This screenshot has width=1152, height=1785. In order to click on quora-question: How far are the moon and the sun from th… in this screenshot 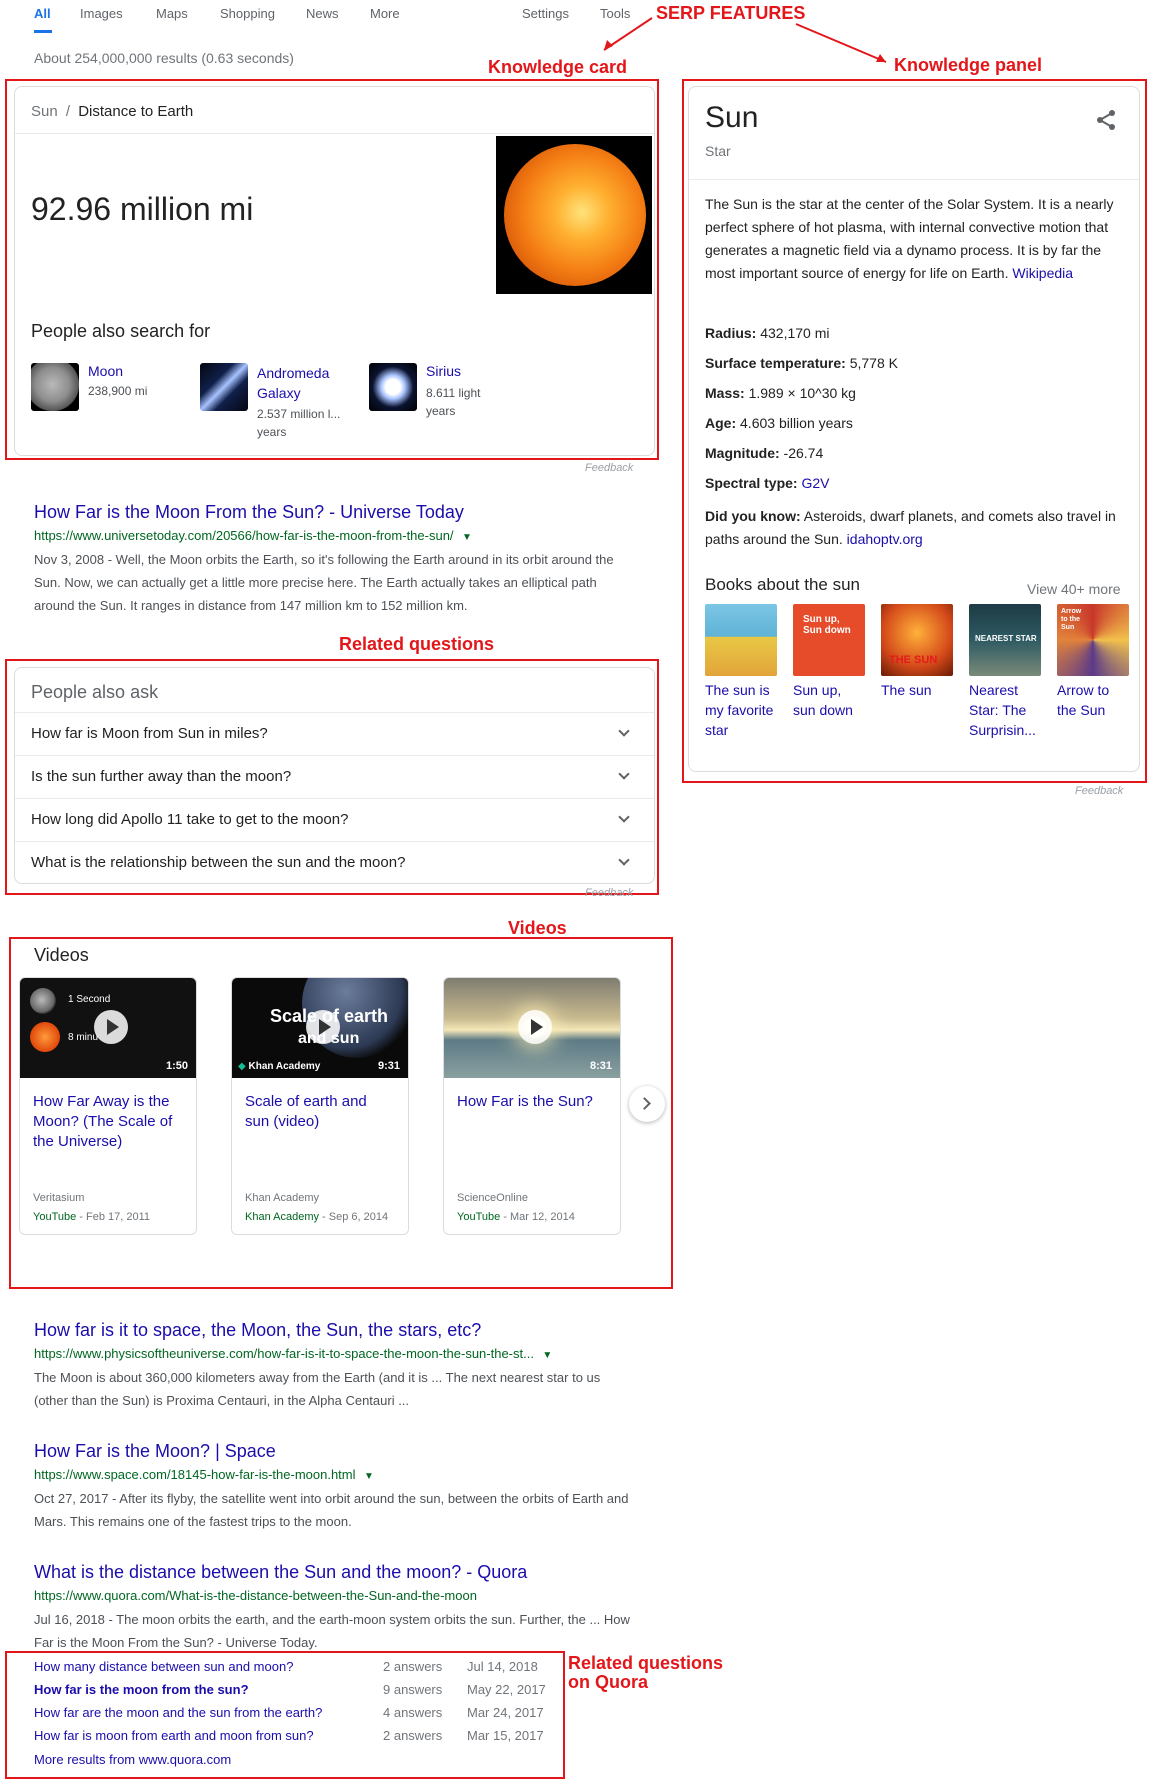, I will do `click(178, 1712)`.